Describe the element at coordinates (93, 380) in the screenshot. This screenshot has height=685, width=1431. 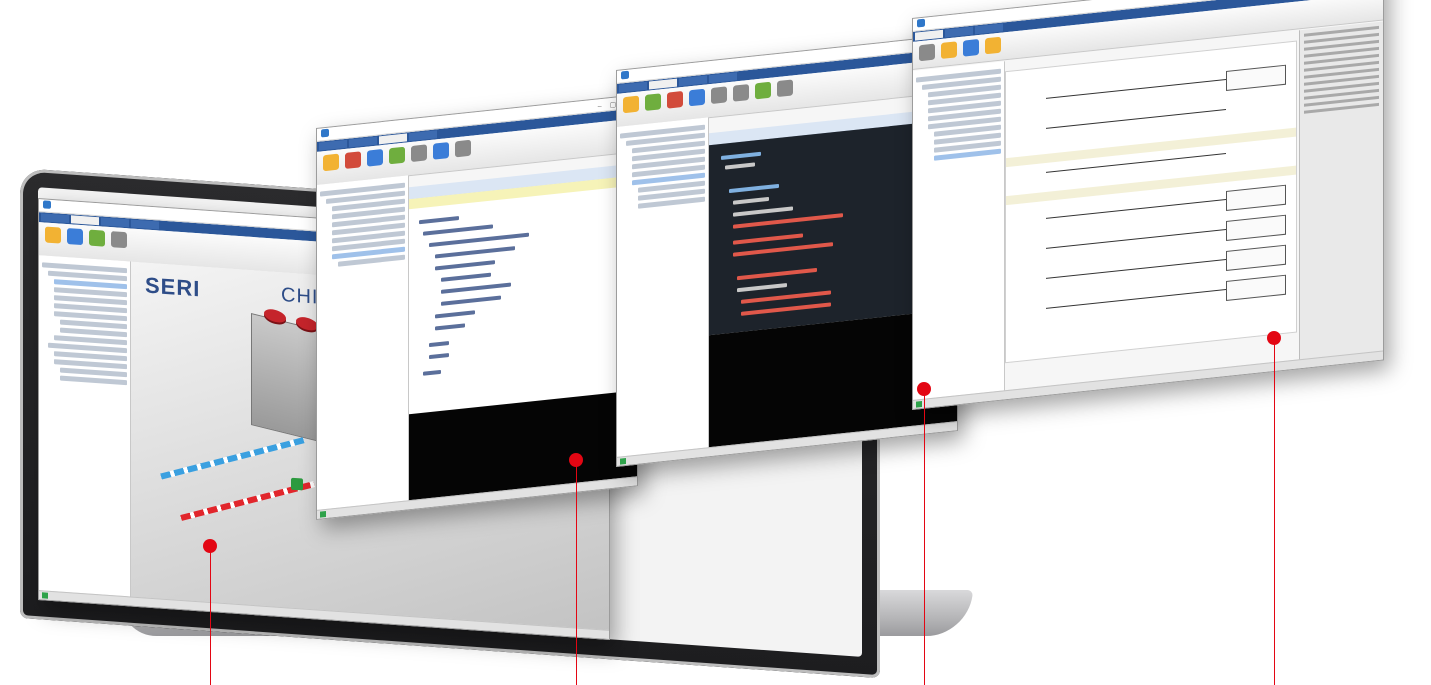
I see `tree-item` at that location.